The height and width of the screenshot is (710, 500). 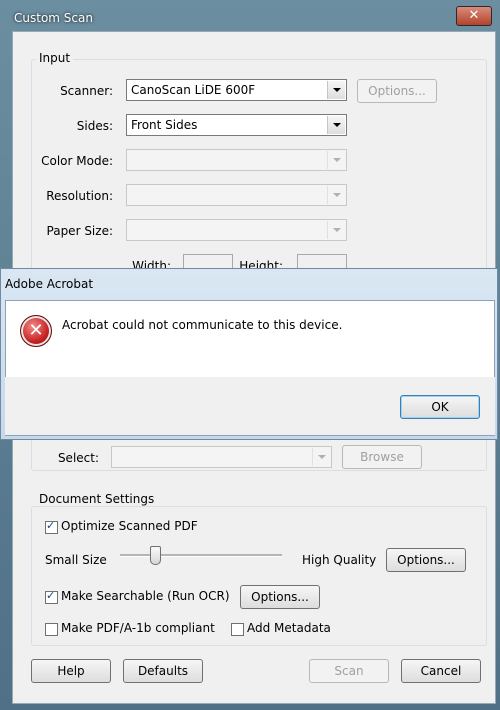 What do you see at coordinates (221, 457) in the screenshot?
I see `output-select` at bounding box center [221, 457].